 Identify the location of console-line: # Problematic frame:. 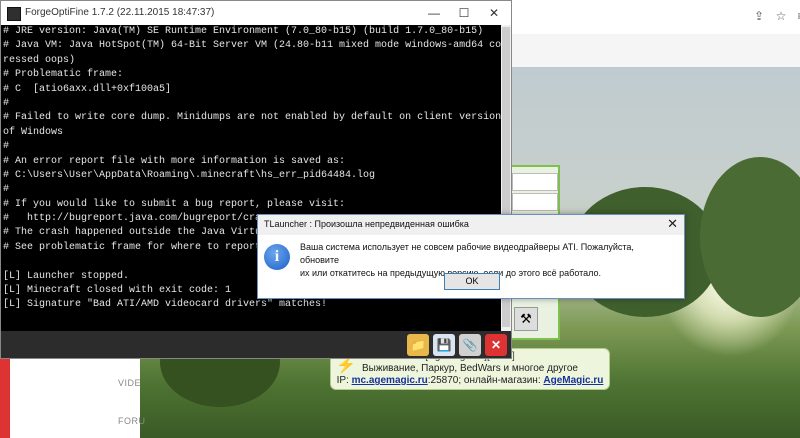
(63, 75).